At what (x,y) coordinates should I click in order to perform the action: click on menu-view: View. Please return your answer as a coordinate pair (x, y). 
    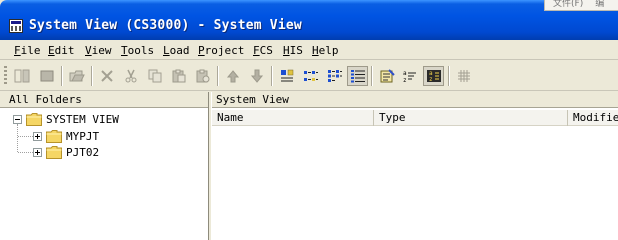
    Looking at the image, I should click on (98, 50).